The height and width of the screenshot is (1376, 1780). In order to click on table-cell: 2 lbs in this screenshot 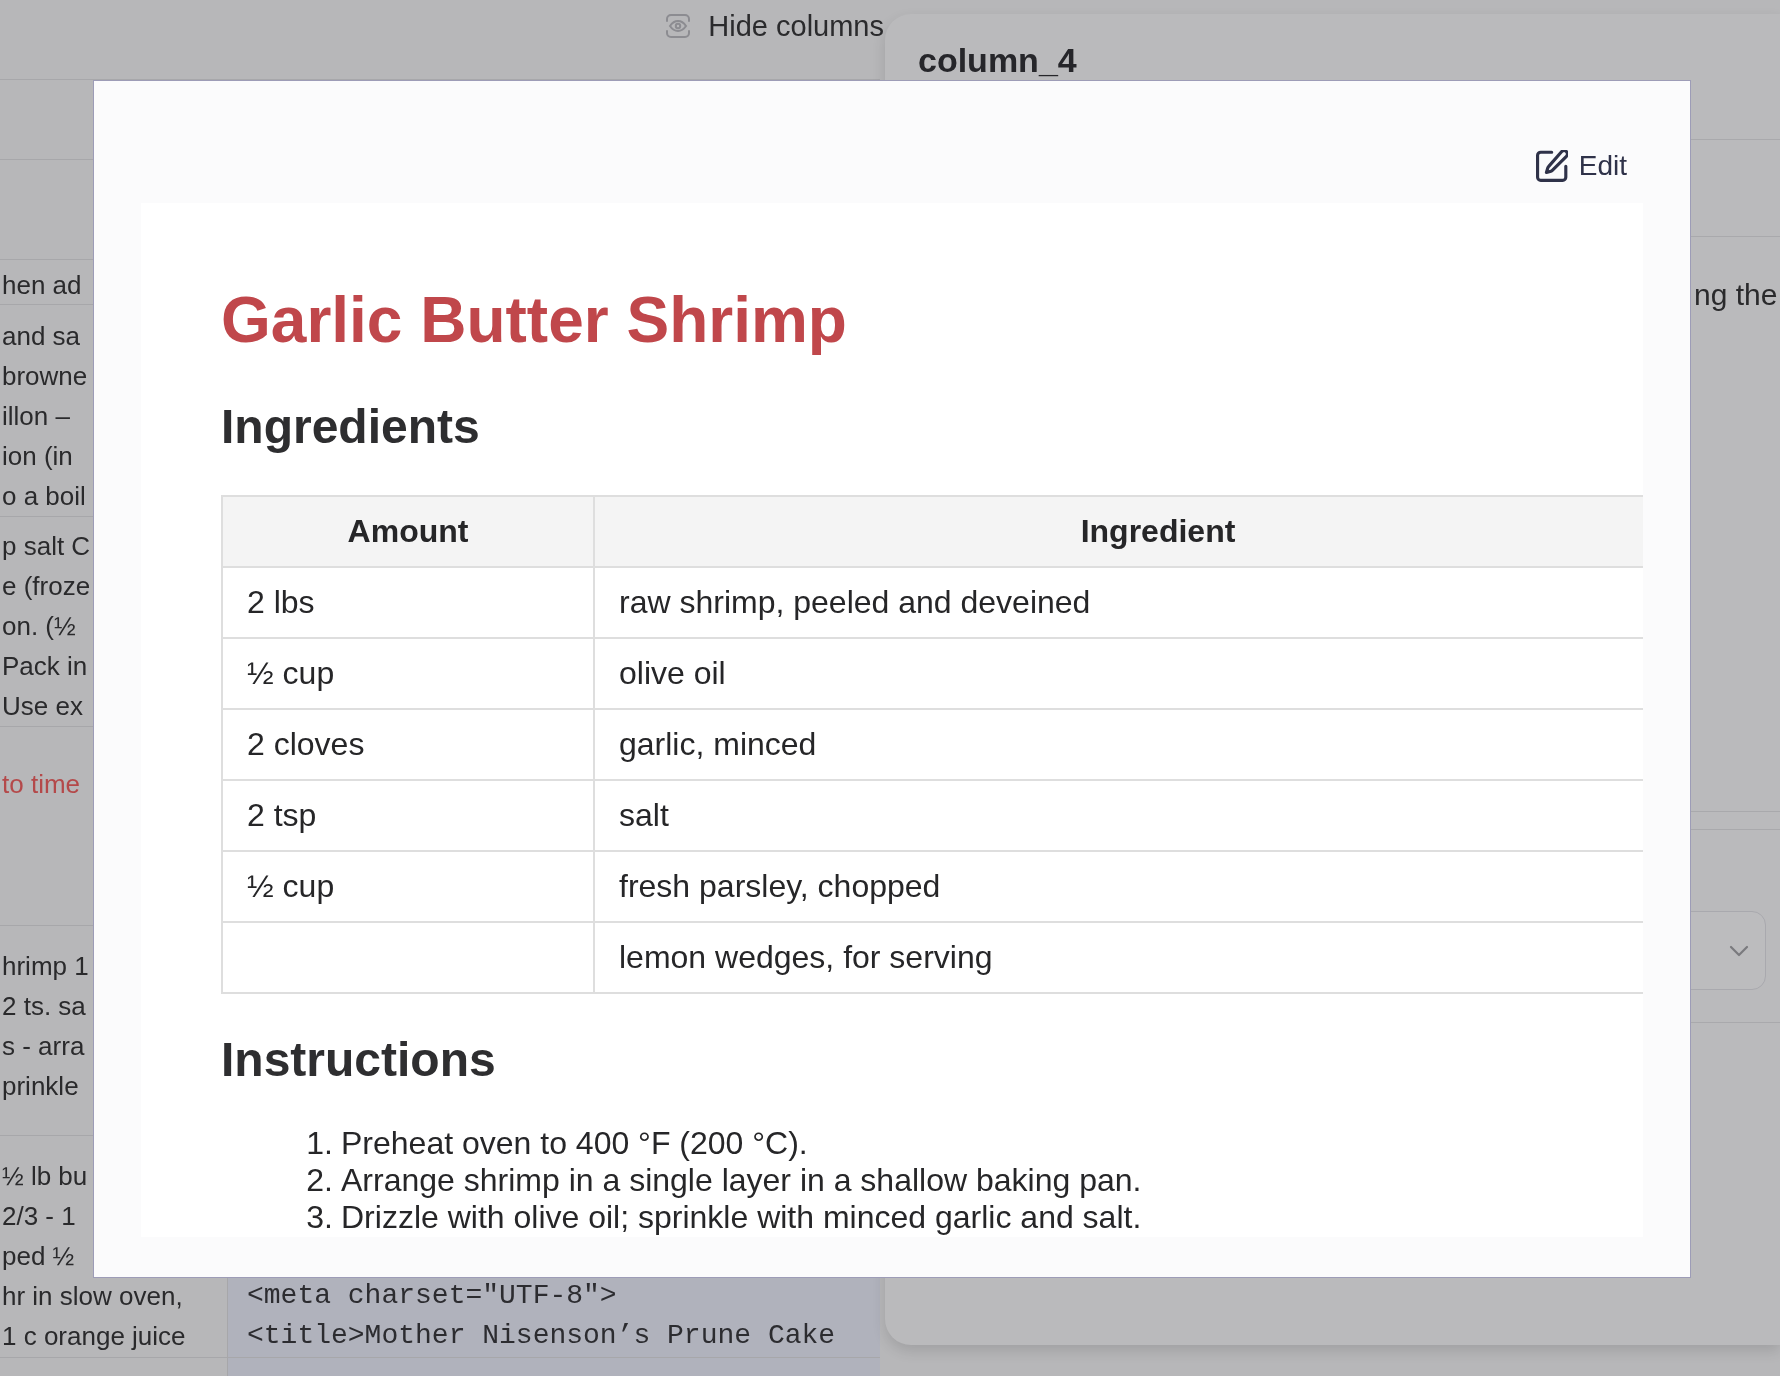, I will do `click(408, 602)`.